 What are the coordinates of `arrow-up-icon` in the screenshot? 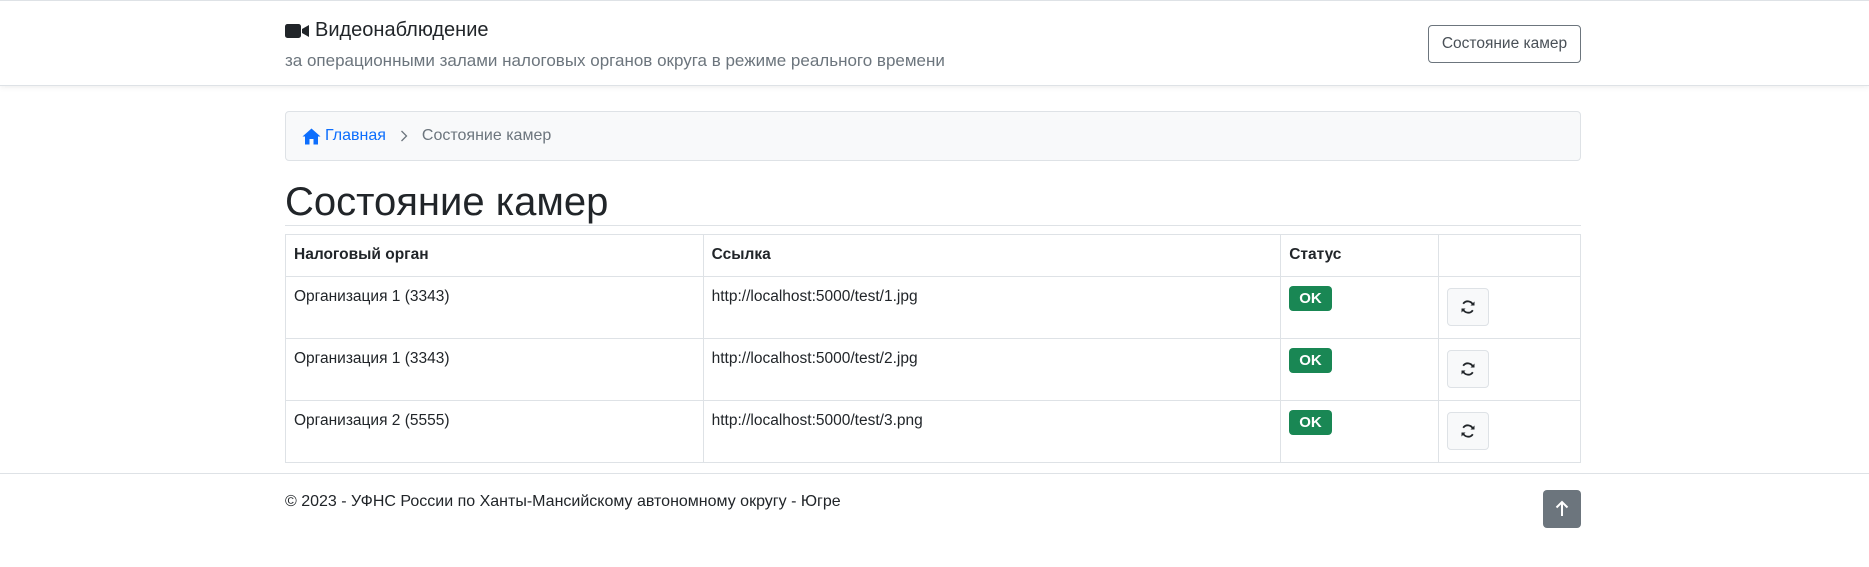 It's located at (1562, 508).